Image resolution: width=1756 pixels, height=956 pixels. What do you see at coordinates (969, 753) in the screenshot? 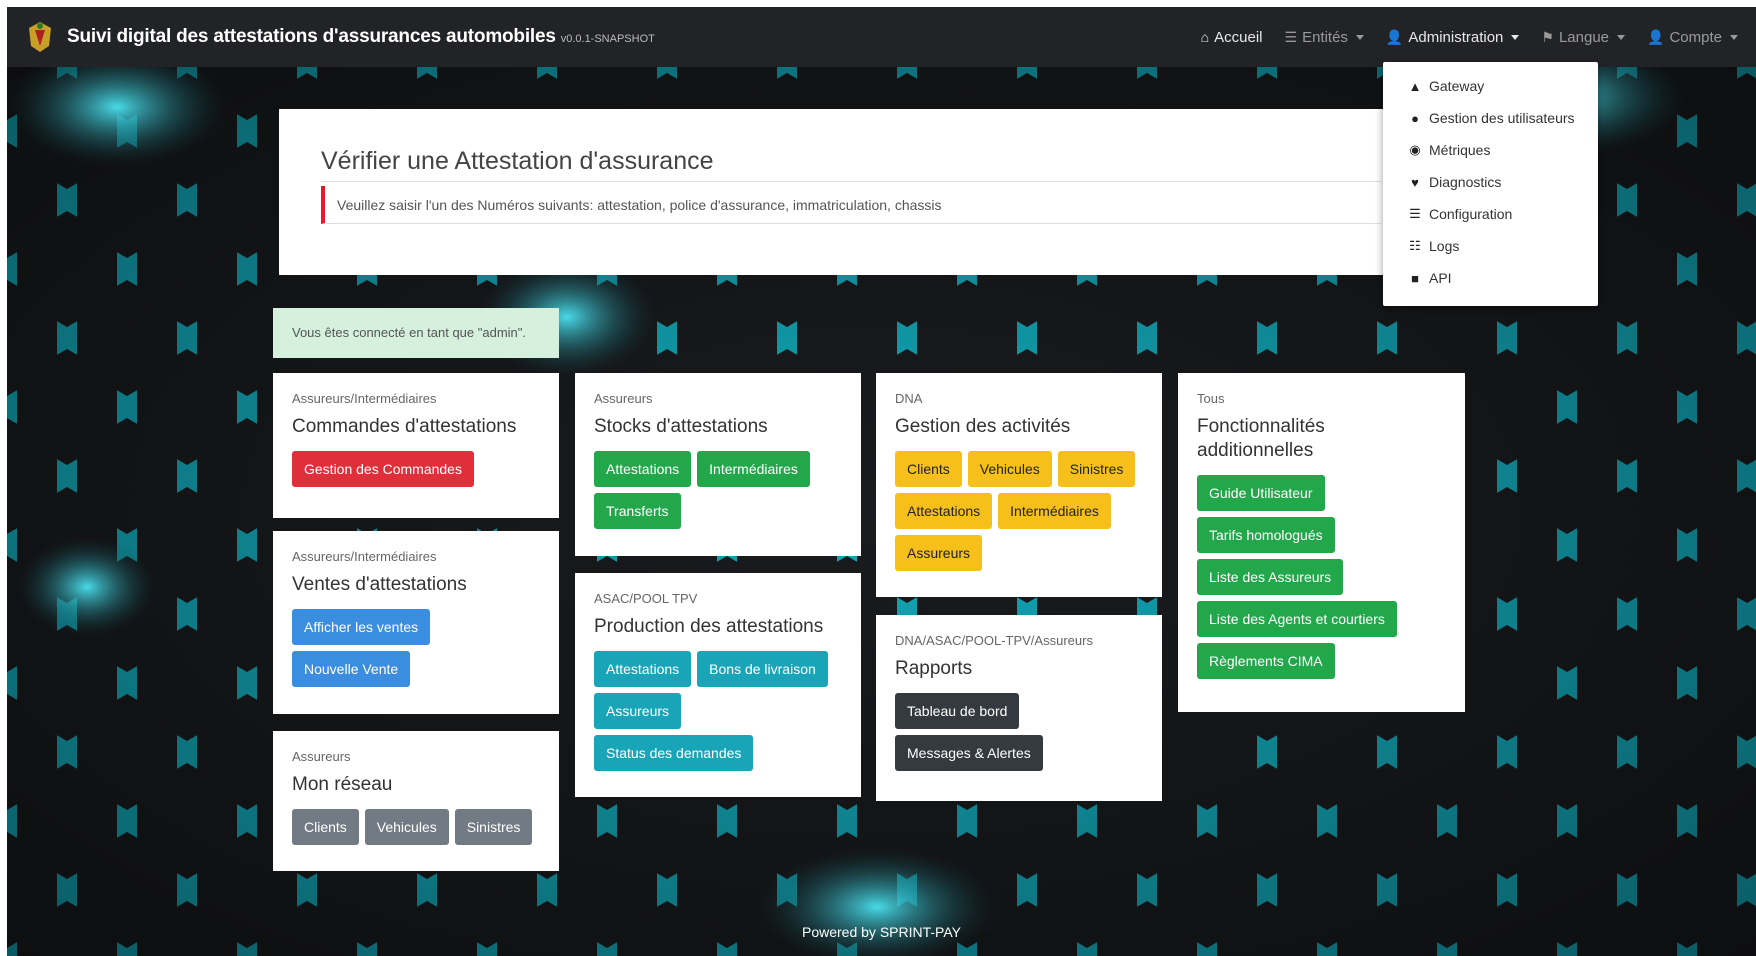
I see `messages-alertes-button: Messages & Alertes` at bounding box center [969, 753].